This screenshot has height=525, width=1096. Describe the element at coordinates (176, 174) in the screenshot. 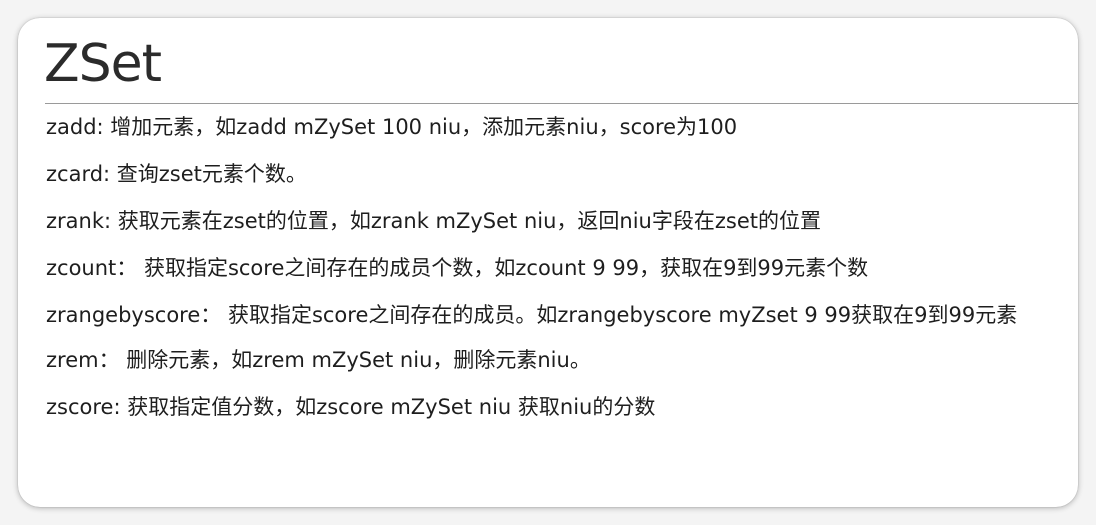

I see `command-line-zcard: zcard: 查询zset元素个数。` at that location.